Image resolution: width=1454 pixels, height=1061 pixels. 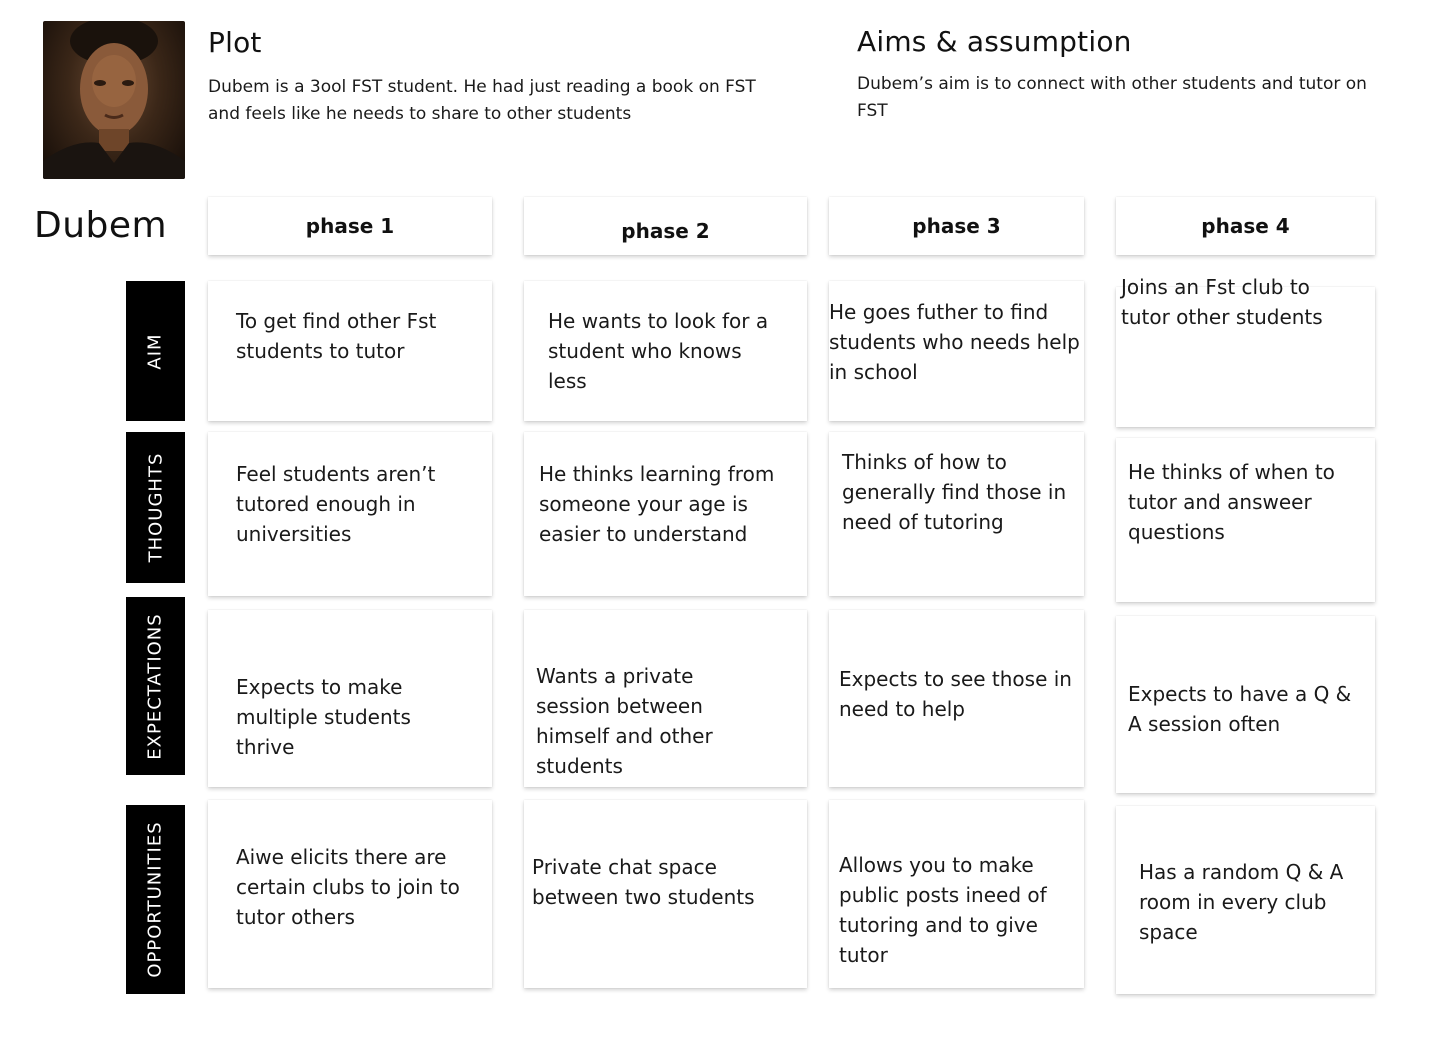 What do you see at coordinates (665, 231) in the screenshot?
I see `phase-label: phase 2` at bounding box center [665, 231].